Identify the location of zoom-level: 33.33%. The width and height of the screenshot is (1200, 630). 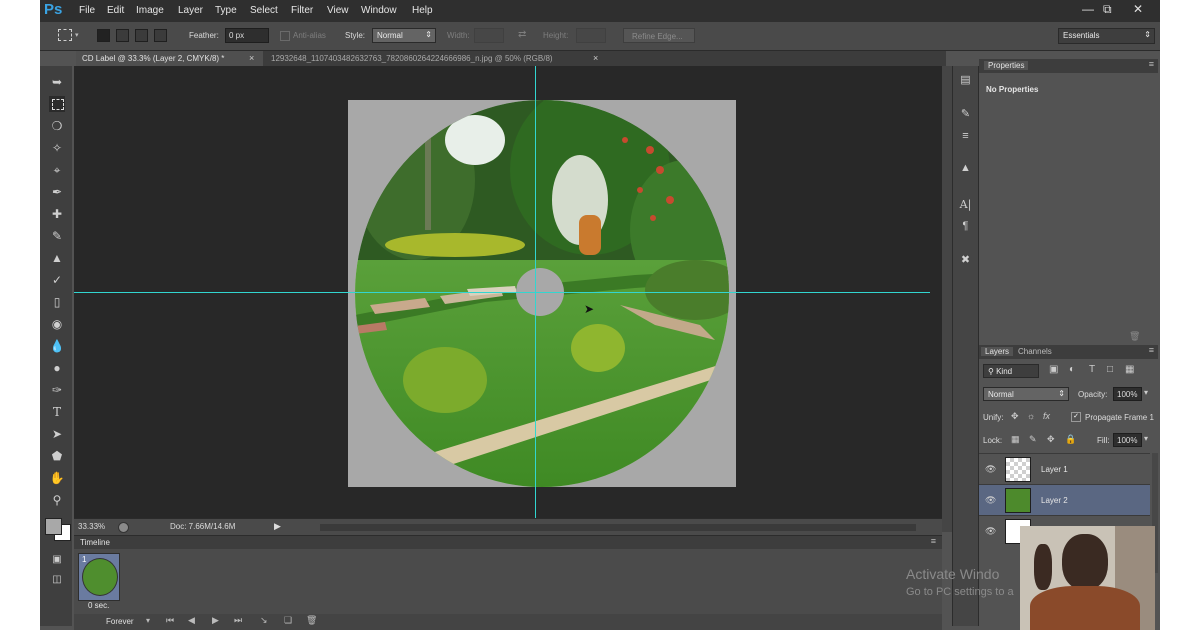
(91, 526).